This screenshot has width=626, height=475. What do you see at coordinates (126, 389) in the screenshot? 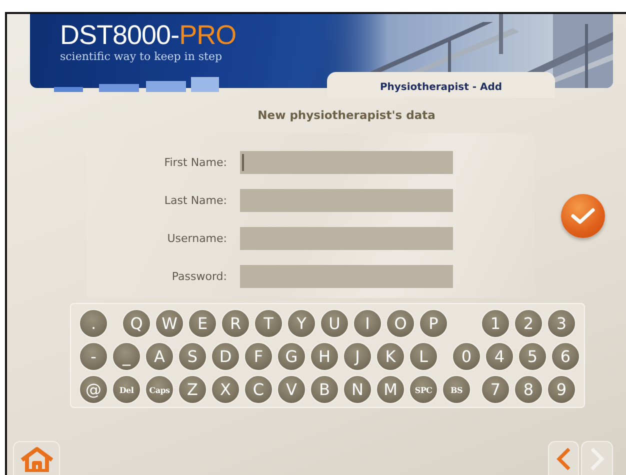
I see `keyboard-key: Del` at bounding box center [126, 389].